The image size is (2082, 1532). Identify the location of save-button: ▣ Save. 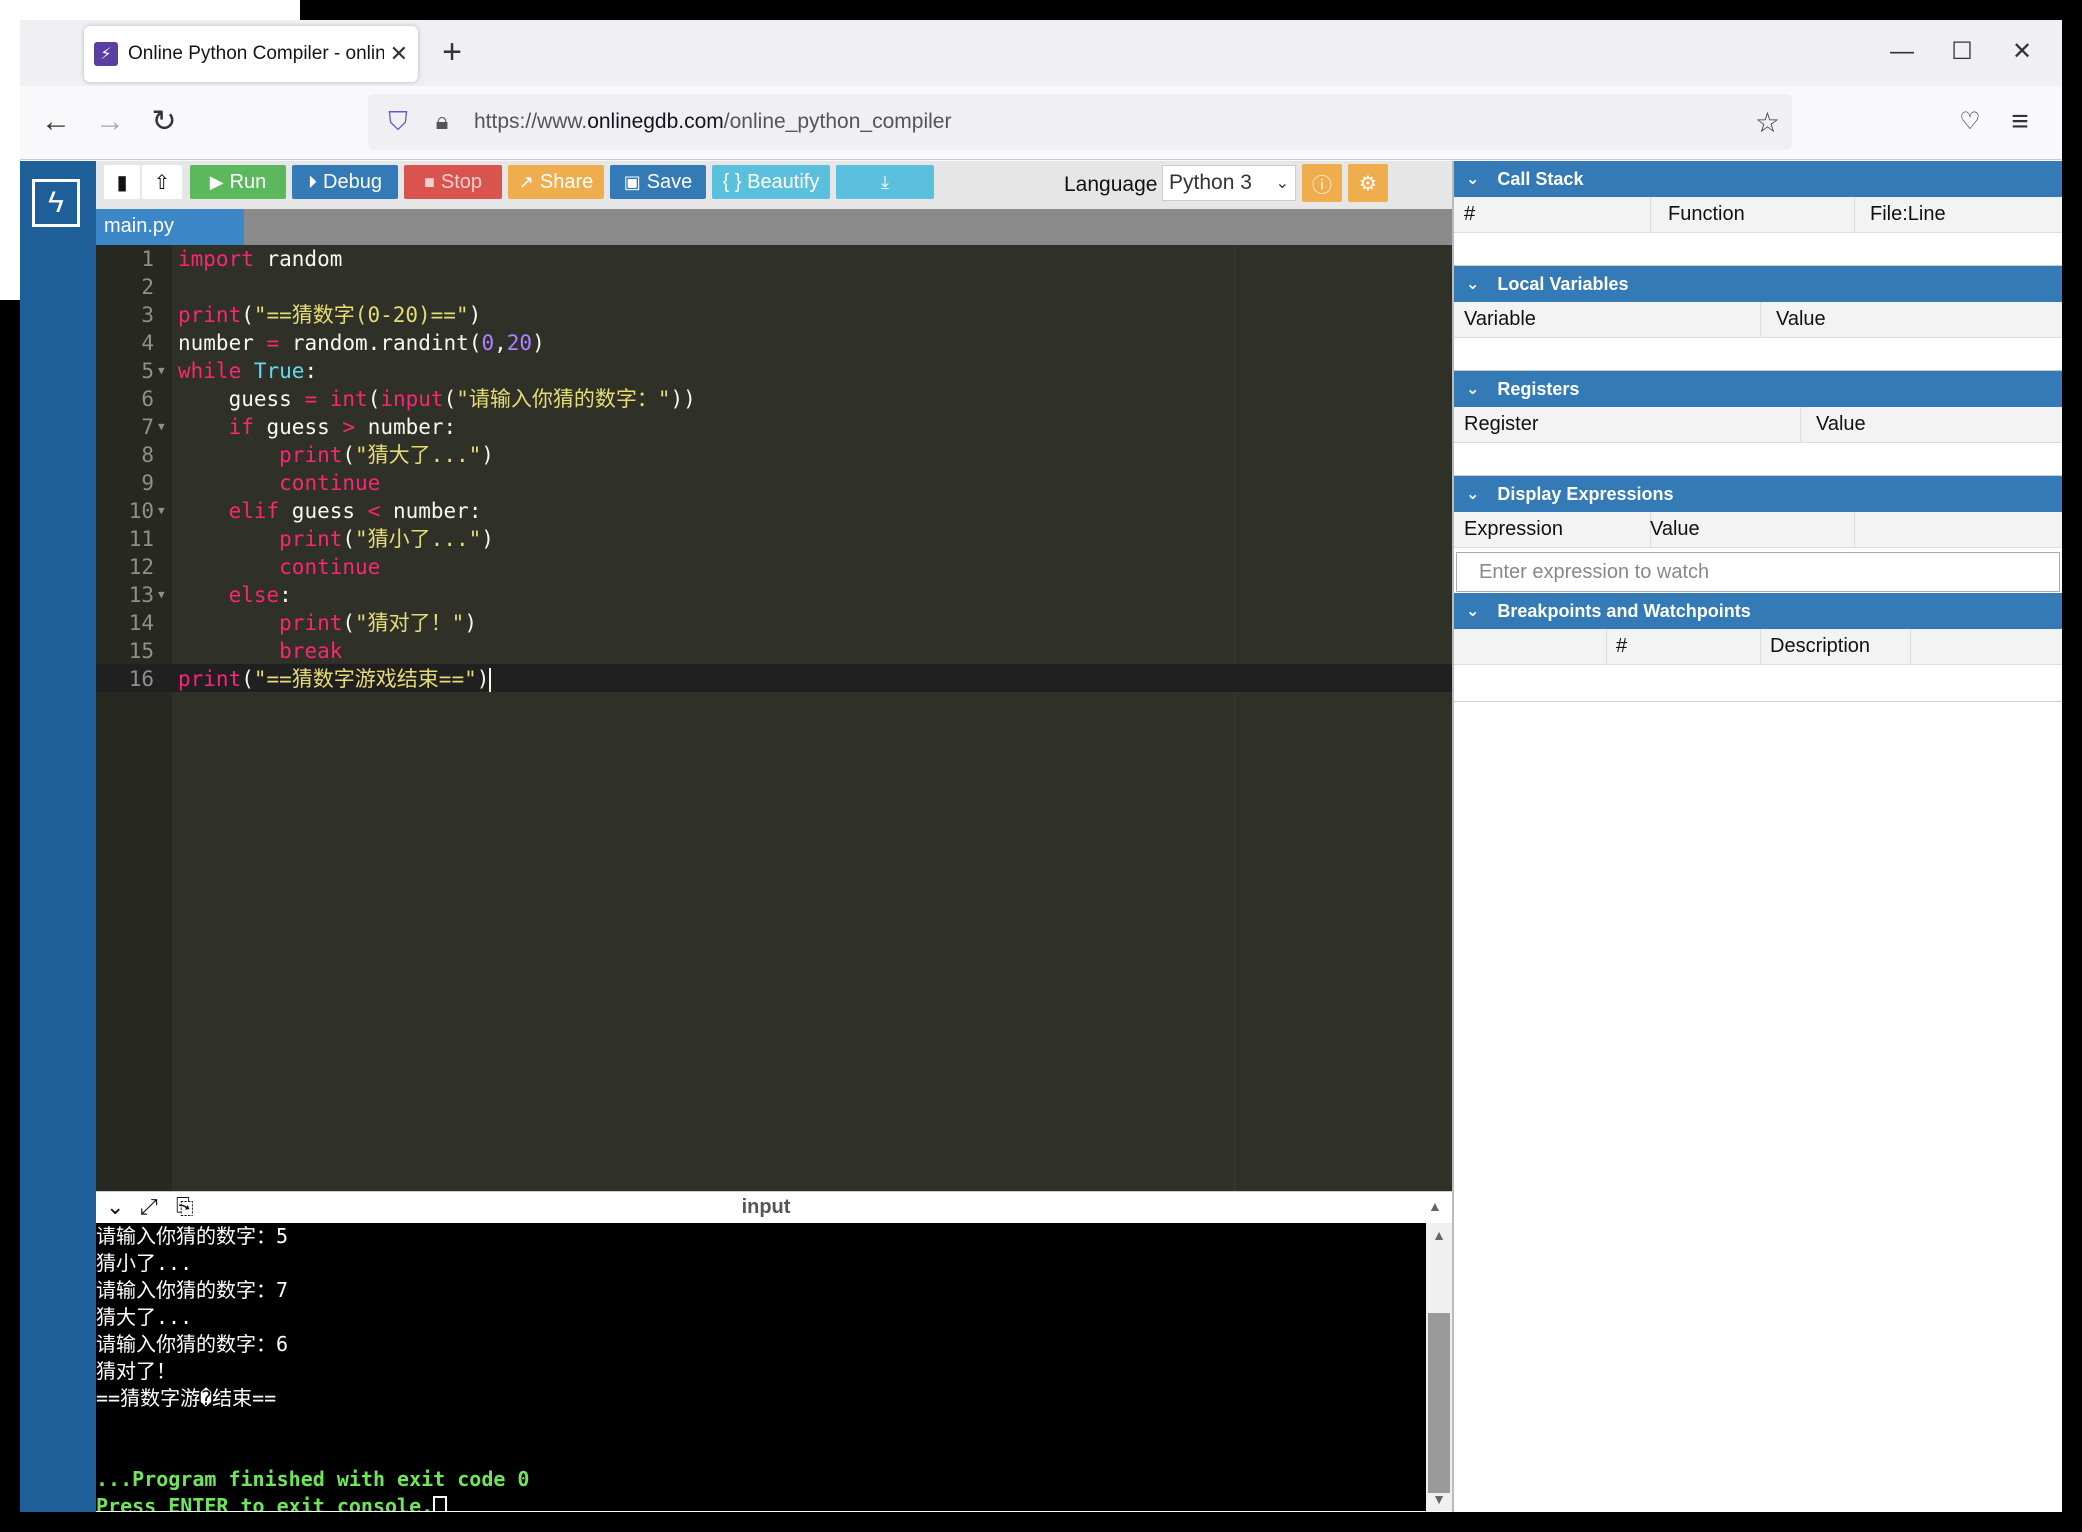
(658, 182).